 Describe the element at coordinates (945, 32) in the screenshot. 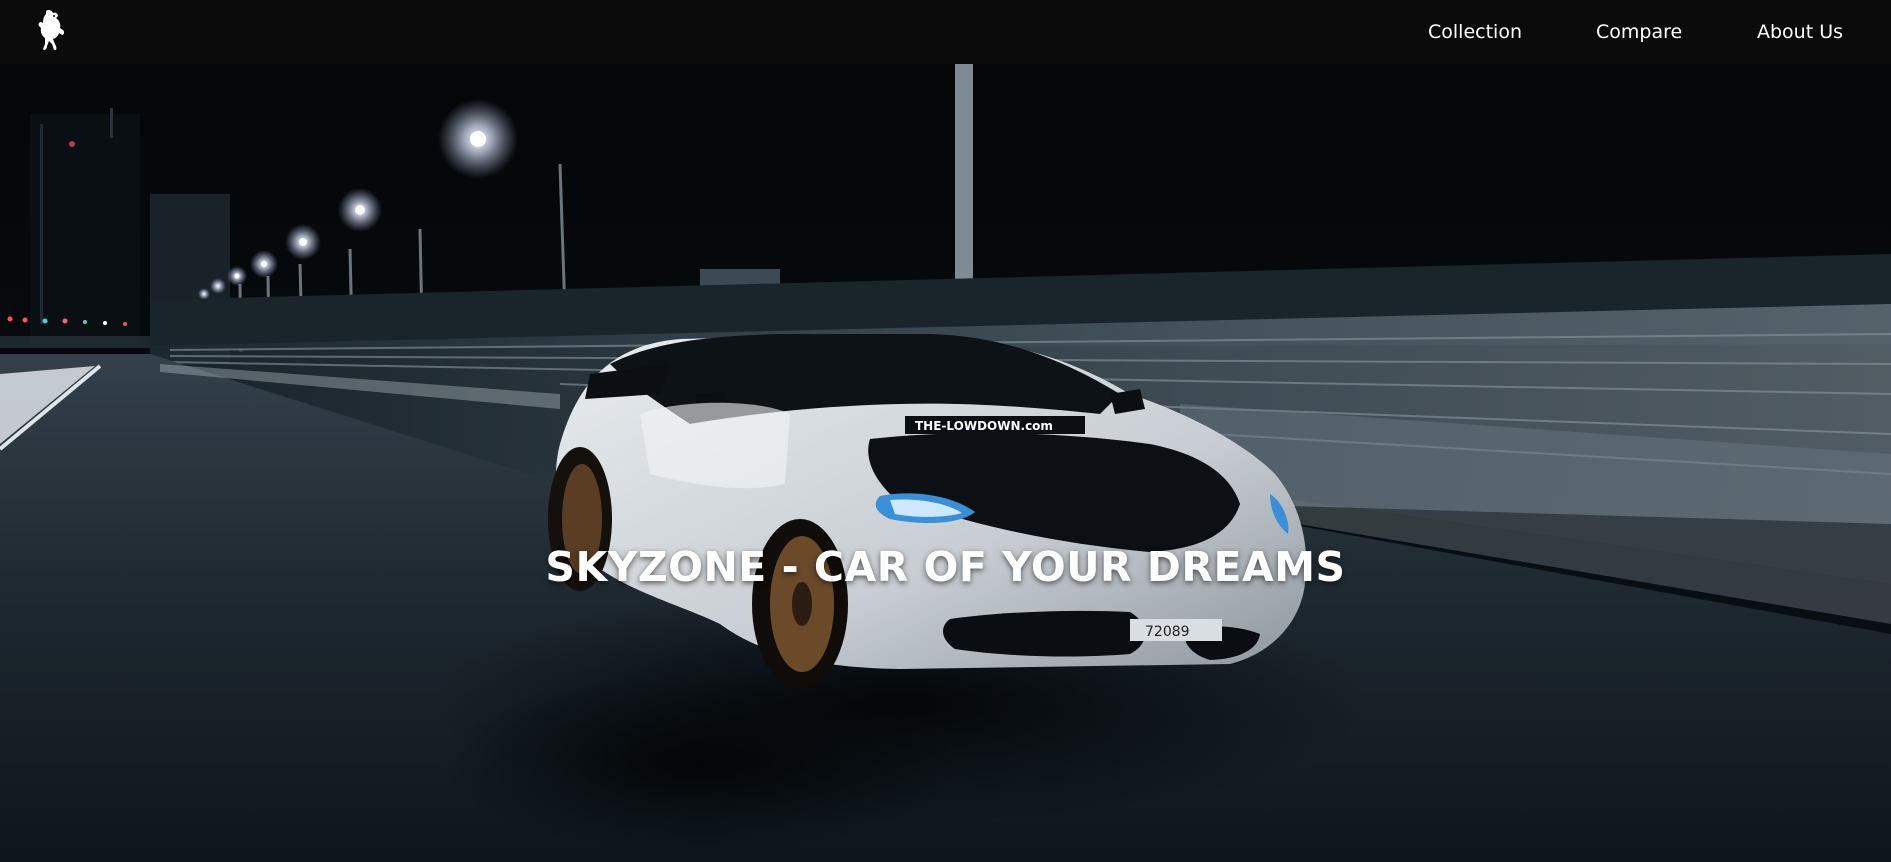

I see `top-navbar: Collection Compare About Us` at that location.